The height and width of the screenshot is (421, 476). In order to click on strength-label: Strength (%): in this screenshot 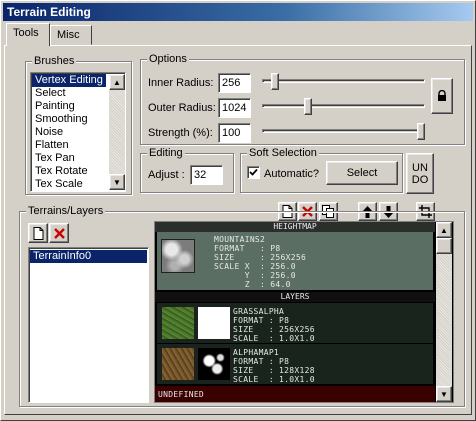, I will do `click(180, 133)`.